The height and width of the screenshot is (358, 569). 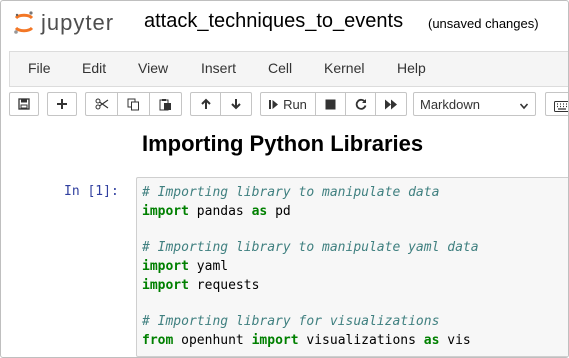 I want to click on cut-icon, so click(x=102, y=104).